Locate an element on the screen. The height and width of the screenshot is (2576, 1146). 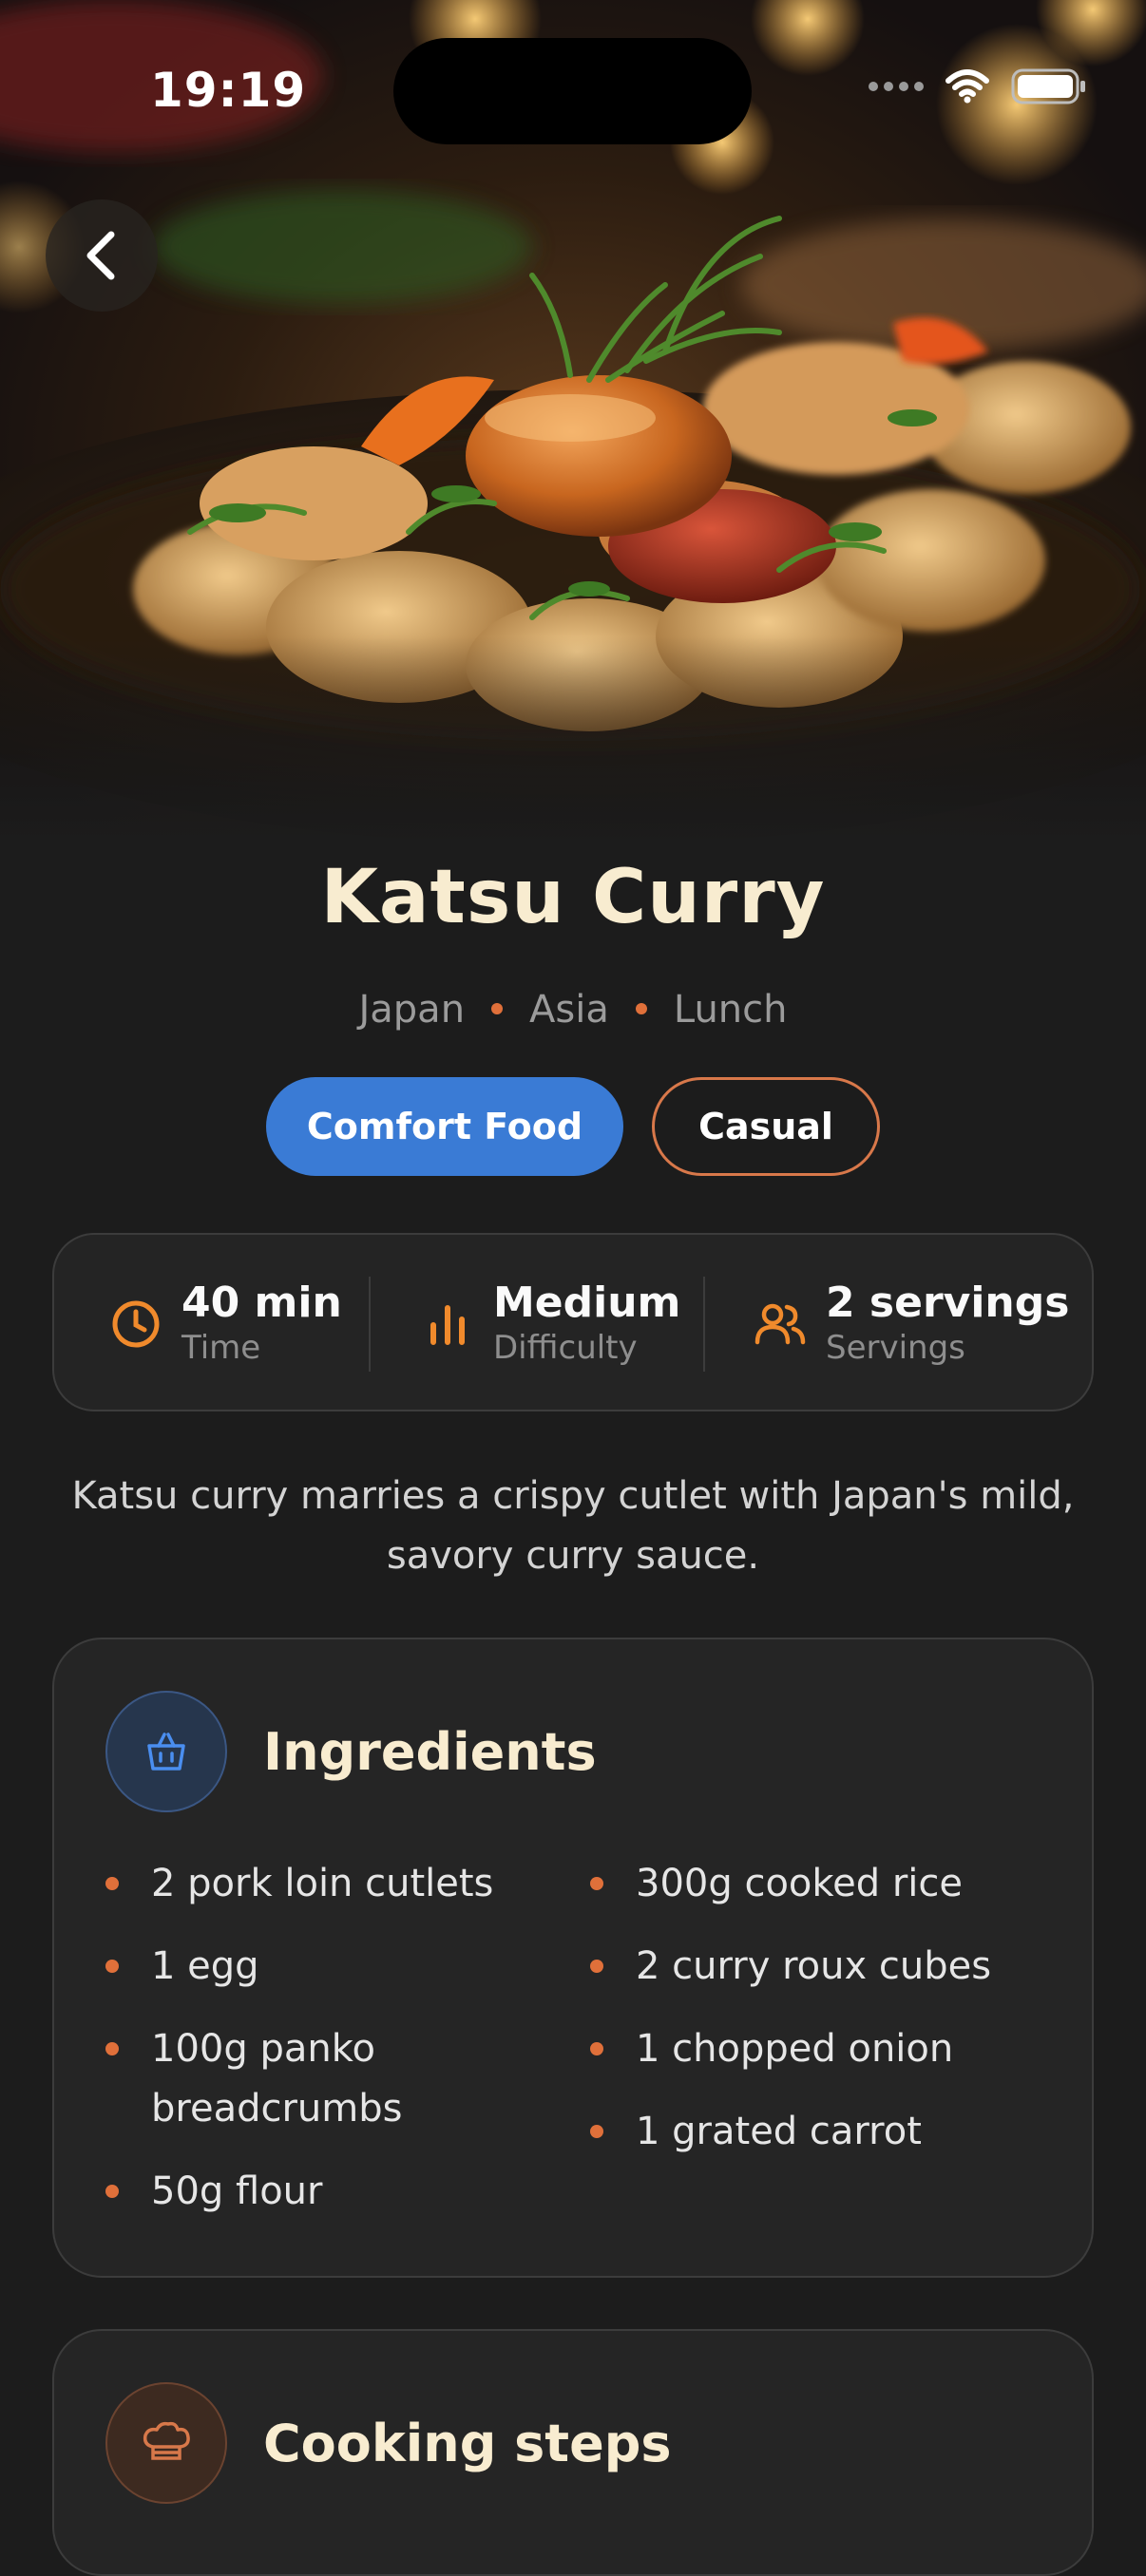
ingredients-header: Ingredients is located at coordinates (351, 1751).